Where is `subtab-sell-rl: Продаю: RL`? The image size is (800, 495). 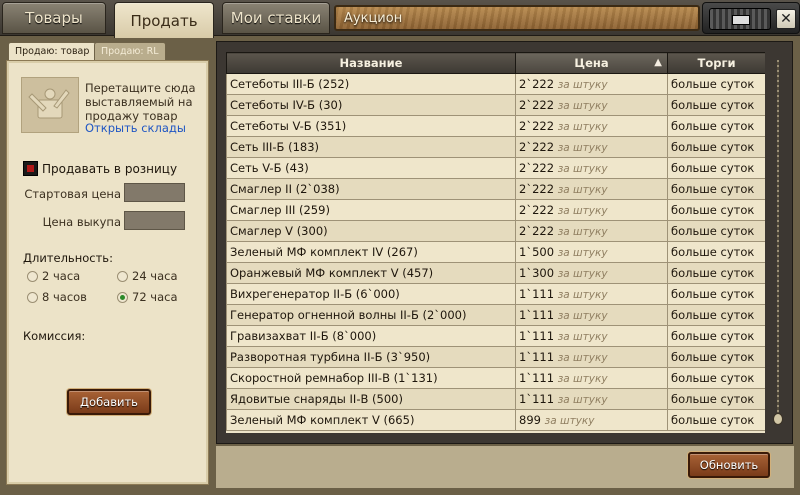 subtab-sell-rl: Продаю: RL is located at coordinates (130, 51).